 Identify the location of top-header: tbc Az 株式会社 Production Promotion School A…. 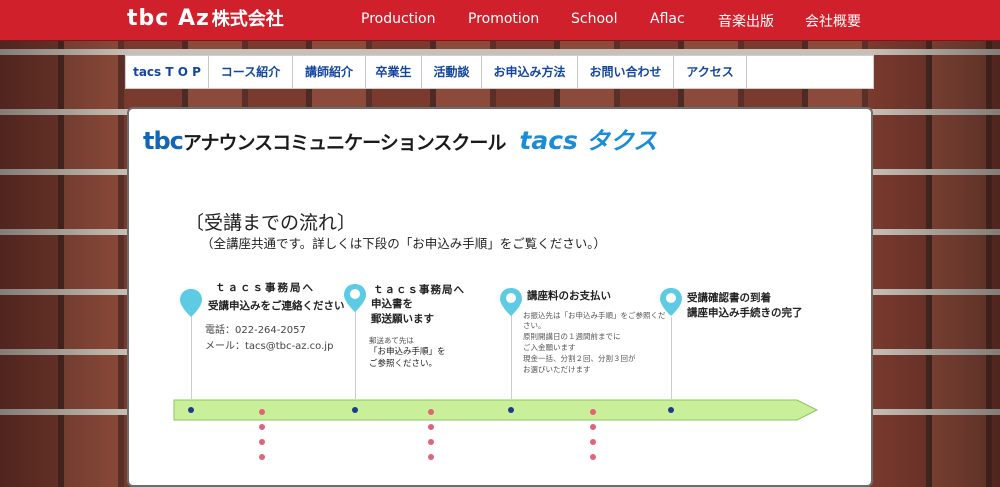
(500, 20).